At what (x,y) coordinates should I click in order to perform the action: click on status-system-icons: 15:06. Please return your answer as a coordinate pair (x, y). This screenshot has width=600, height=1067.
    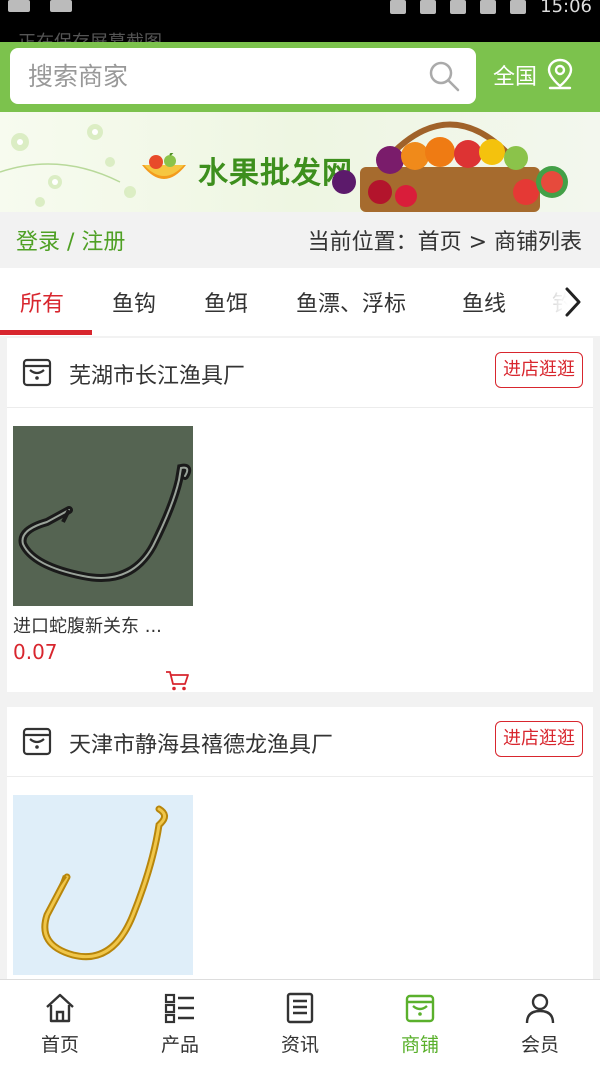
    Looking at the image, I should click on (491, 8).